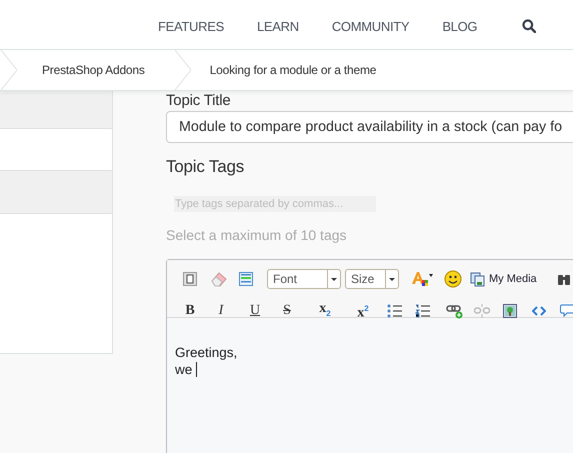  Describe the element at coordinates (566, 311) in the screenshot. I see `speech-bubble-icon` at that location.